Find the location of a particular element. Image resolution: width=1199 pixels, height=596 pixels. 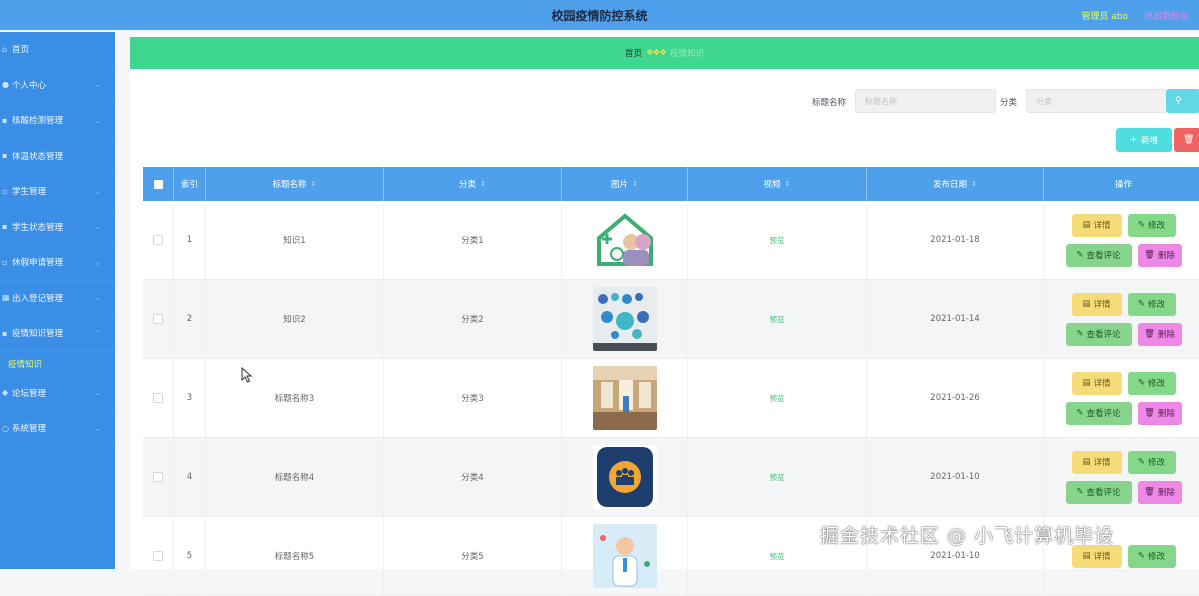

category-cell: 分类1 is located at coordinates (473, 240).